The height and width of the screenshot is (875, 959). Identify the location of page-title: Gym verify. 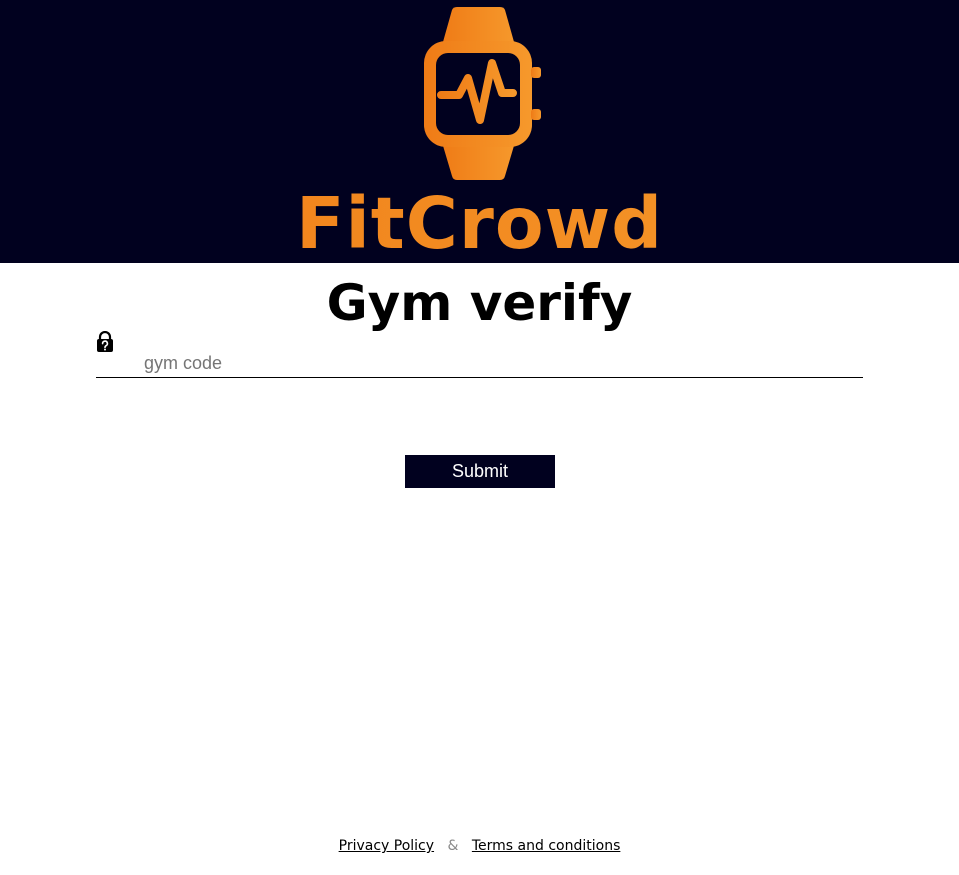
(479, 303).